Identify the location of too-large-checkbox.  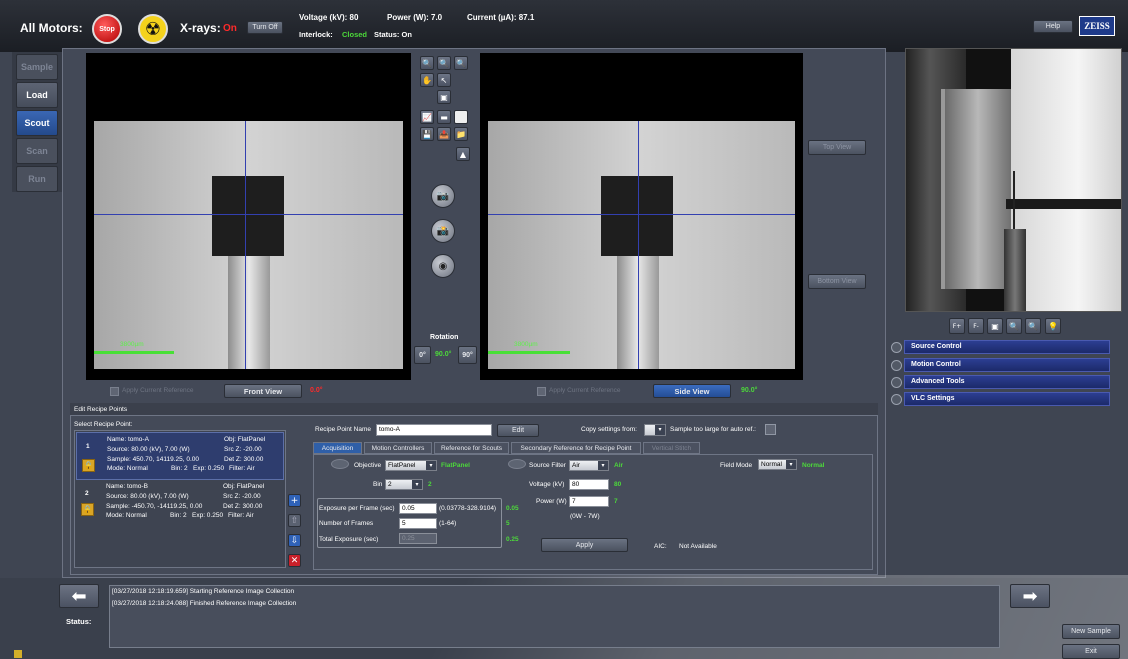
(770, 429).